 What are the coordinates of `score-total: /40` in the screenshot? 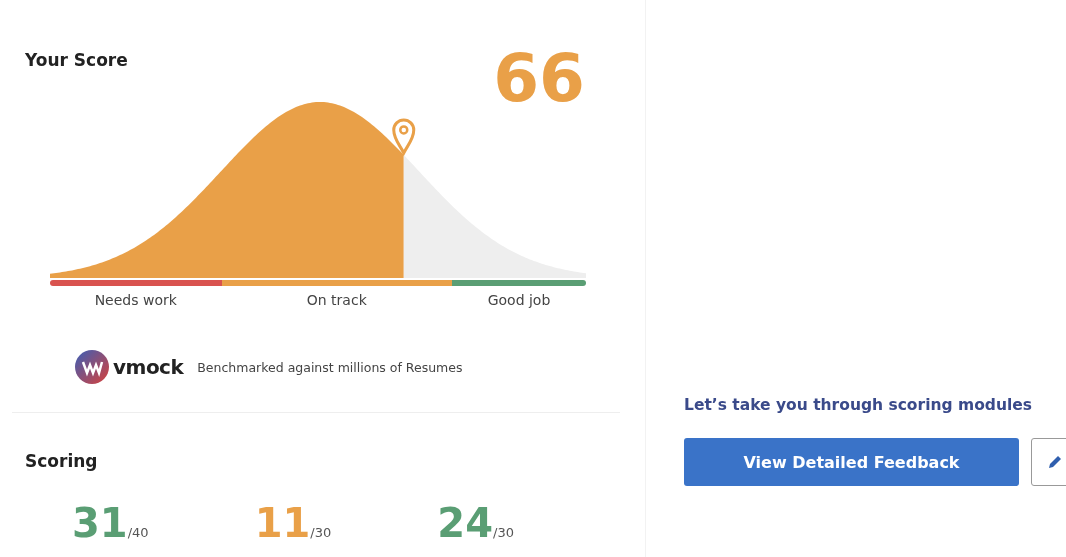 It's located at (138, 532).